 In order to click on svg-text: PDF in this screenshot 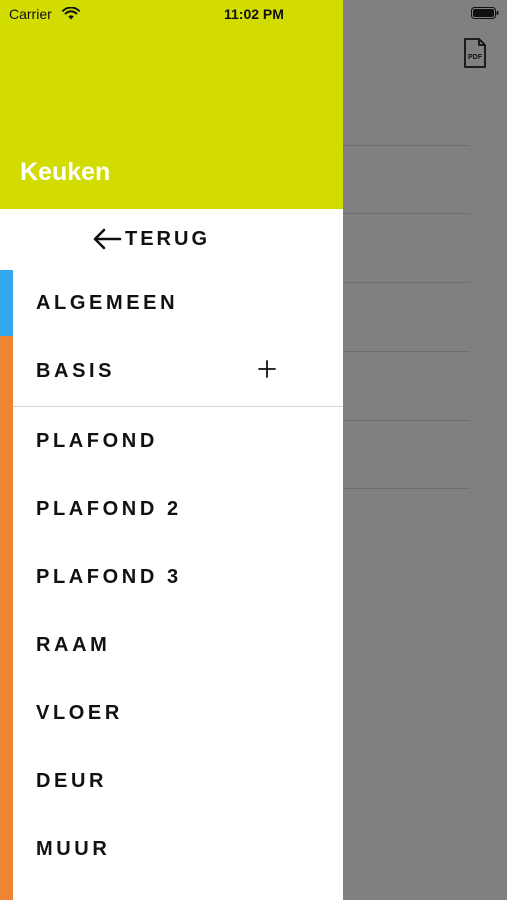, I will do `click(475, 57)`.